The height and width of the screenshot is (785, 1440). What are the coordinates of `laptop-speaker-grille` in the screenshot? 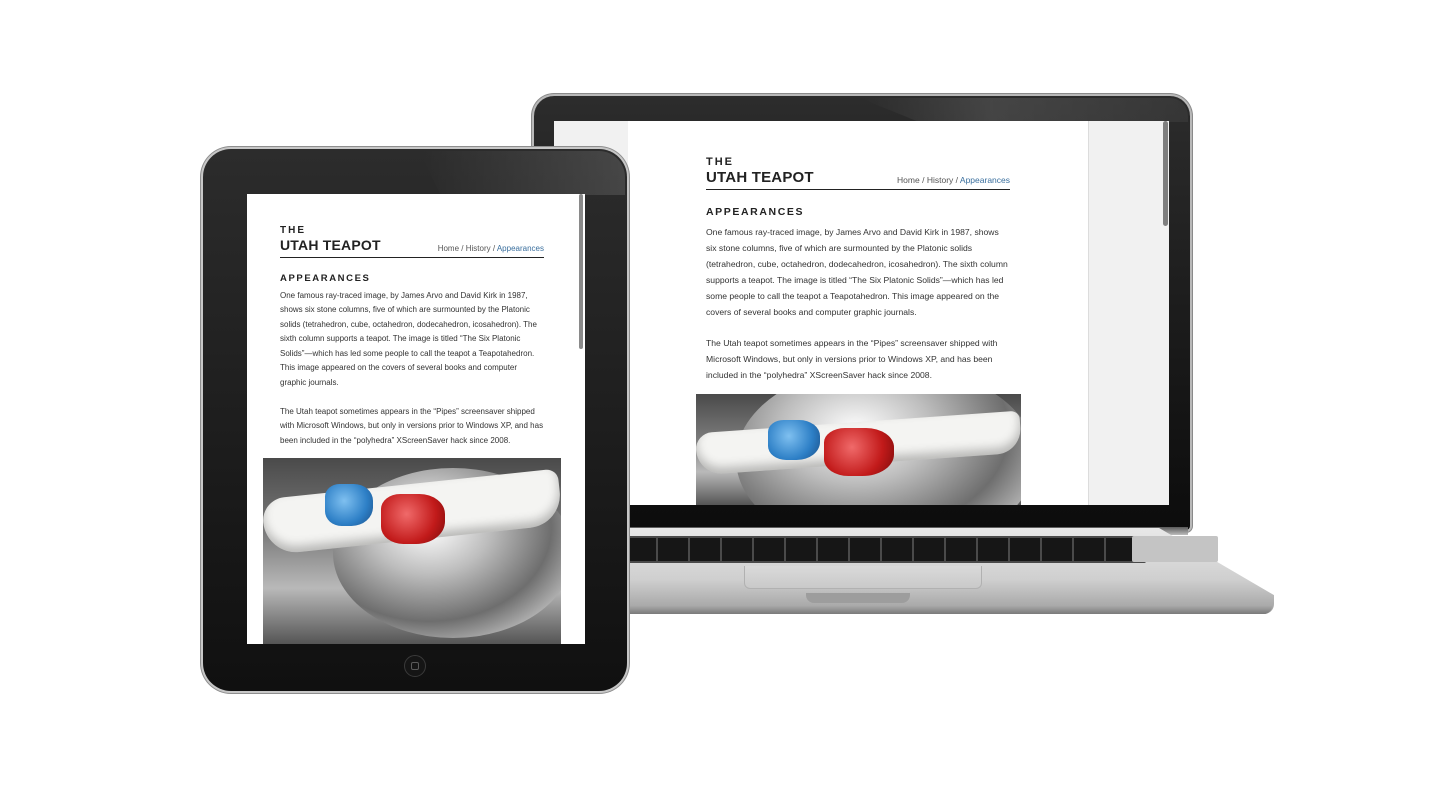 It's located at (1175, 549).